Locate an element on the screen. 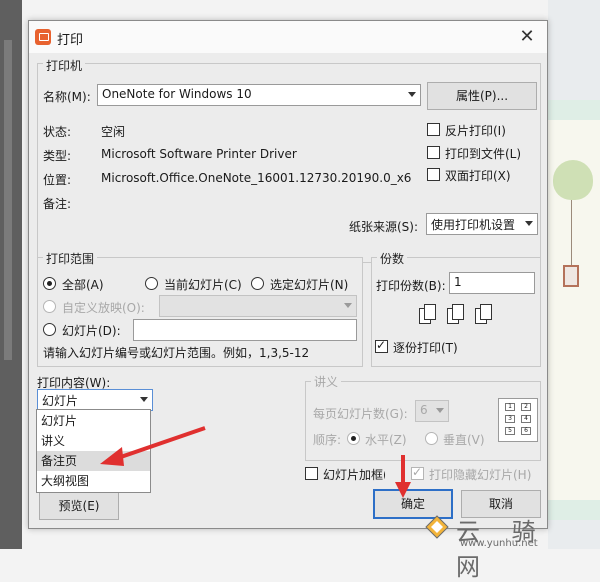  watermark-url: www.yunhu.net is located at coordinates (499, 543).